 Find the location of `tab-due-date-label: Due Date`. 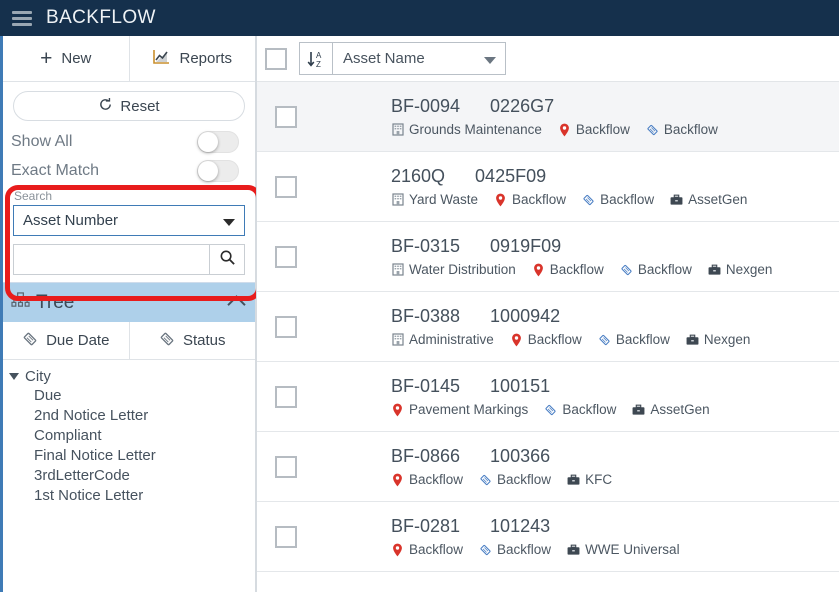

tab-due-date-label: Due Date is located at coordinates (78, 340).